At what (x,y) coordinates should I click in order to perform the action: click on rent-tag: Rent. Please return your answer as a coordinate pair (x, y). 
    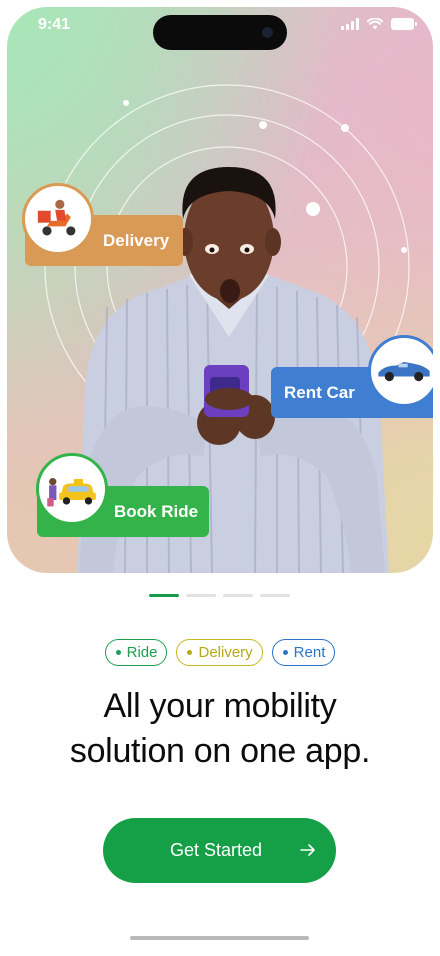
    Looking at the image, I should click on (303, 652).